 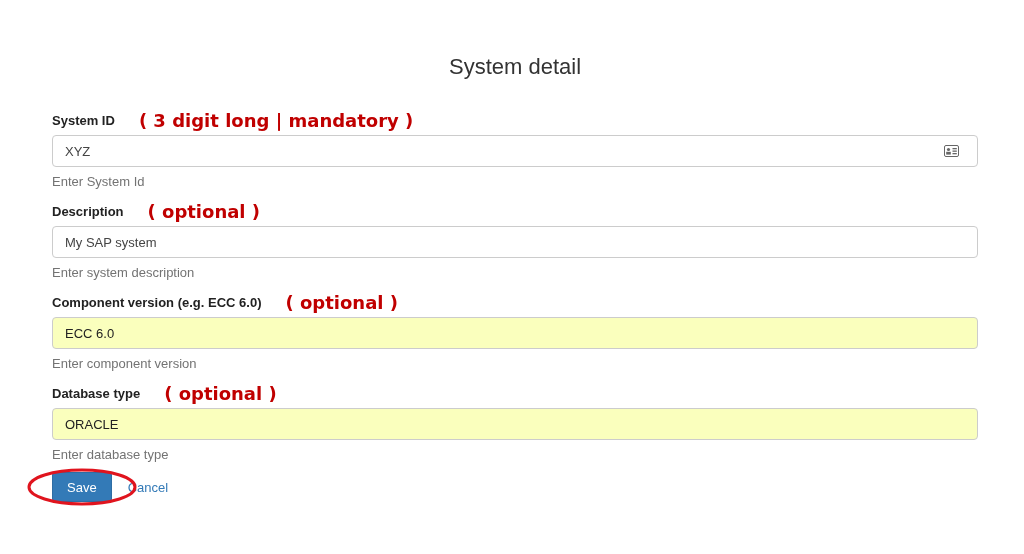 What do you see at coordinates (157, 302) in the screenshot?
I see `field-label: Component version (e.g. ECC 6.0)` at bounding box center [157, 302].